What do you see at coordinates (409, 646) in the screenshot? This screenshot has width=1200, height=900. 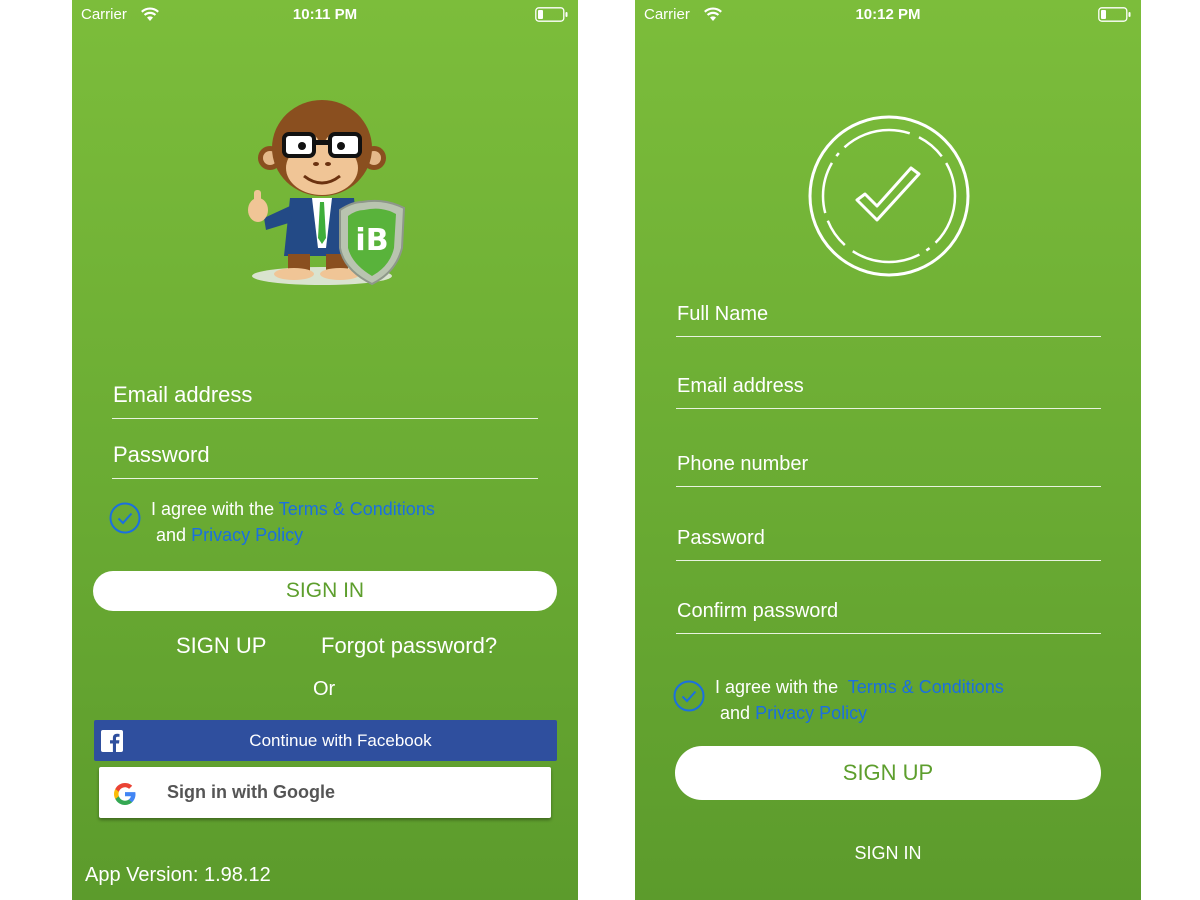 I see `forgot-password-link: Forgot password?` at bounding box center [409, 646].